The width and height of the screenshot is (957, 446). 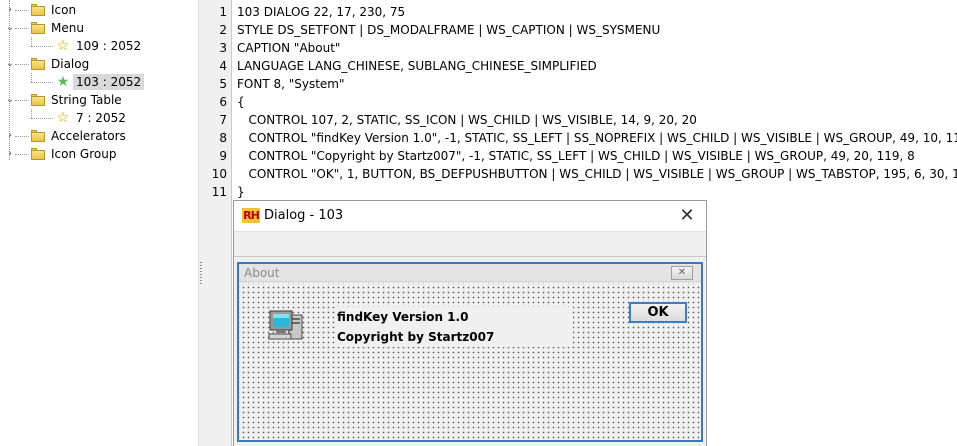 I want to click on tree-item-label: Menu, so click(x=67, y=28).